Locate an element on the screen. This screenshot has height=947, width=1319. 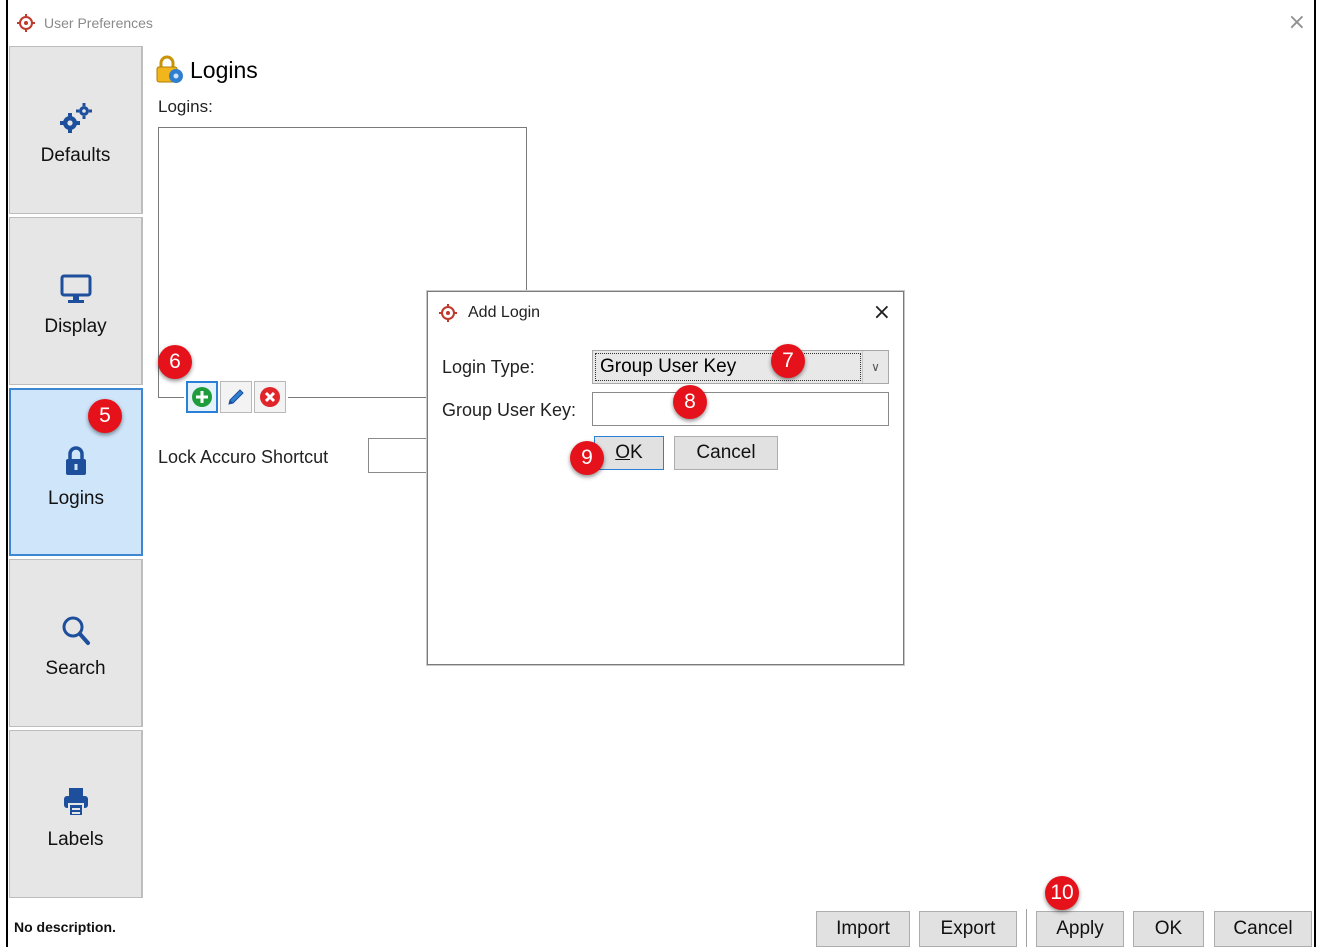
pencil-icon is located at coordinates (236, 397).